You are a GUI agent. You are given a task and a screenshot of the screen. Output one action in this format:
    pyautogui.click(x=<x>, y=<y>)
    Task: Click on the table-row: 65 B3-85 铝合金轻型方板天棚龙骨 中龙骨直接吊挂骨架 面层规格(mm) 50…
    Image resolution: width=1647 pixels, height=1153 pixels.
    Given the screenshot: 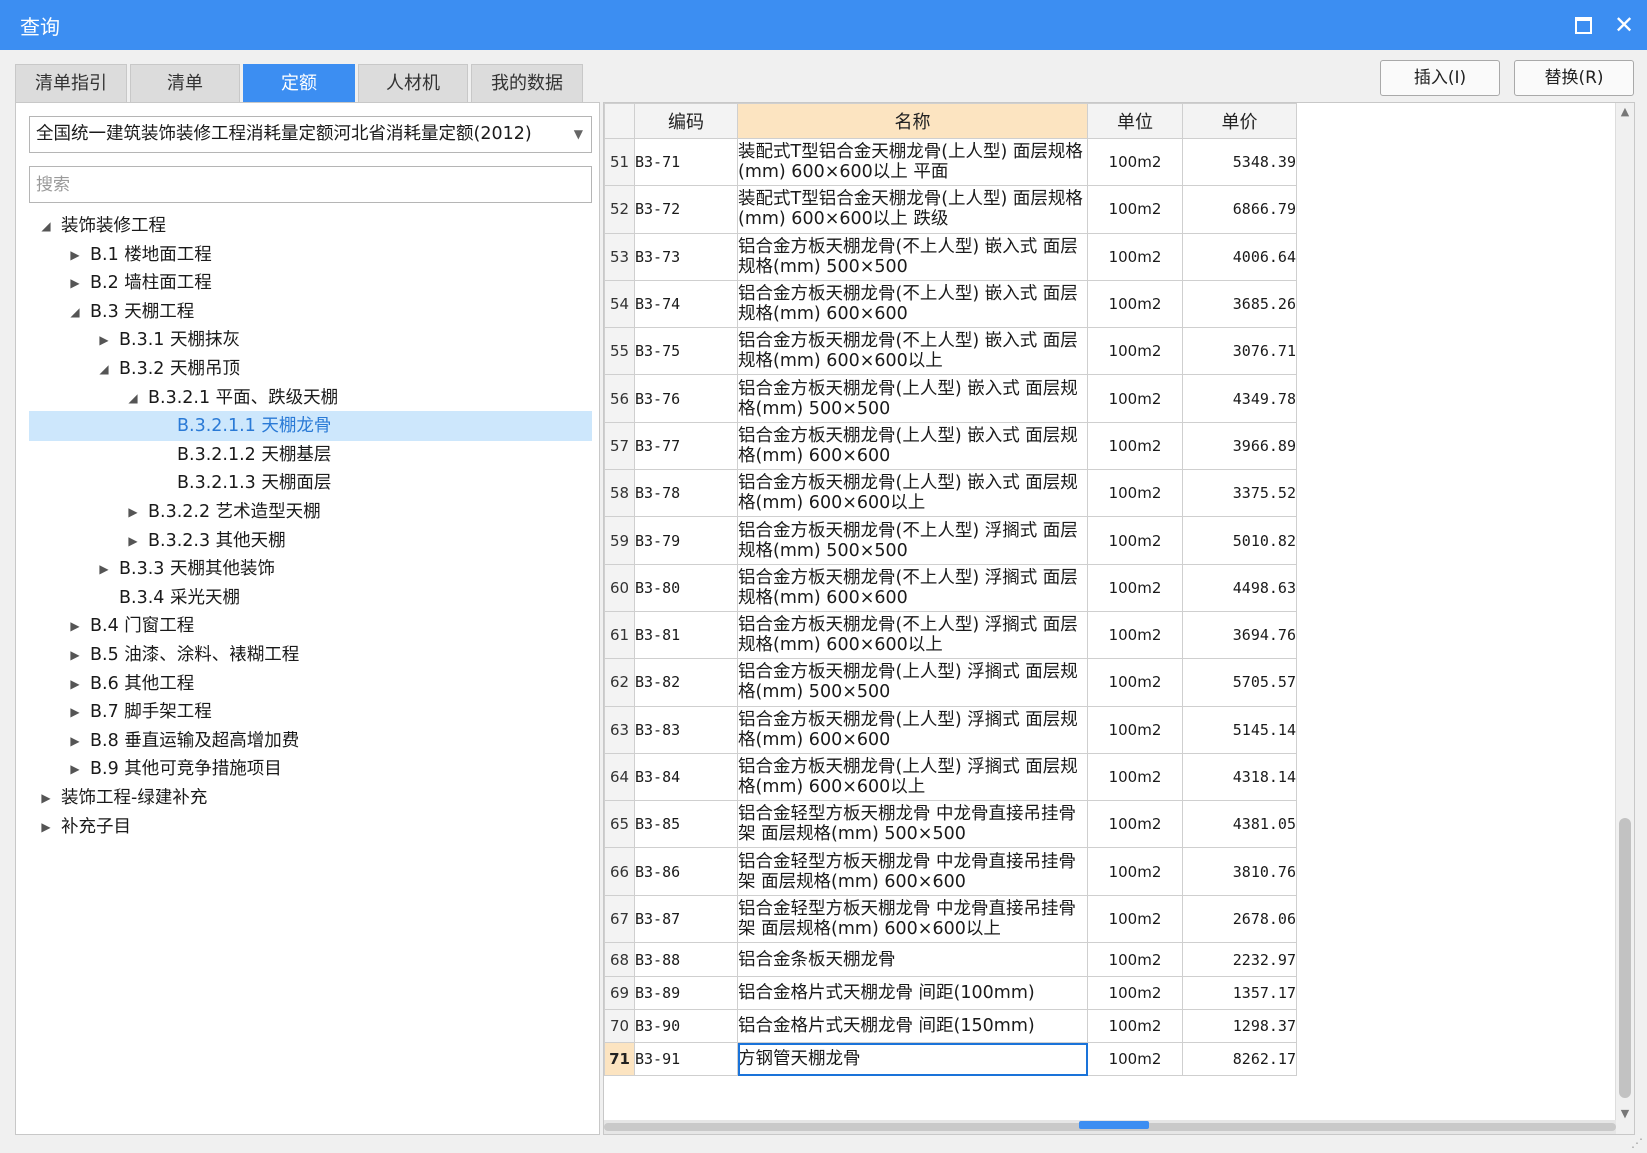 What is the action you would take?
    pyautogui.click(x=950, y=824)
    